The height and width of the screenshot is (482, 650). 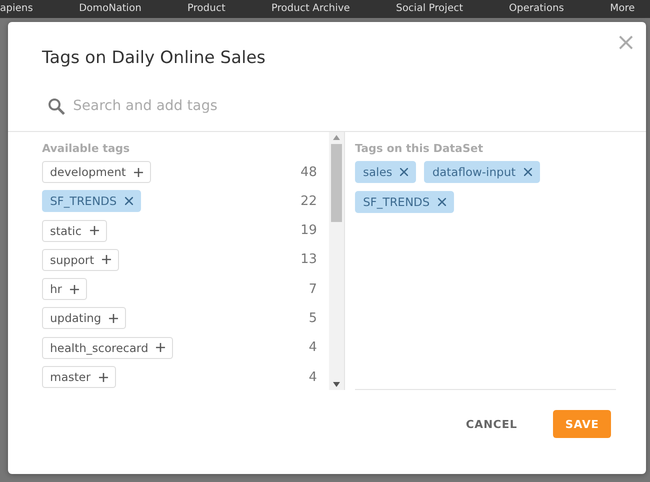 What do you see at coordinates (492, 424) in the screenshot?
I see `cancel-button: CANCEL` at bounding box center [492, 424].